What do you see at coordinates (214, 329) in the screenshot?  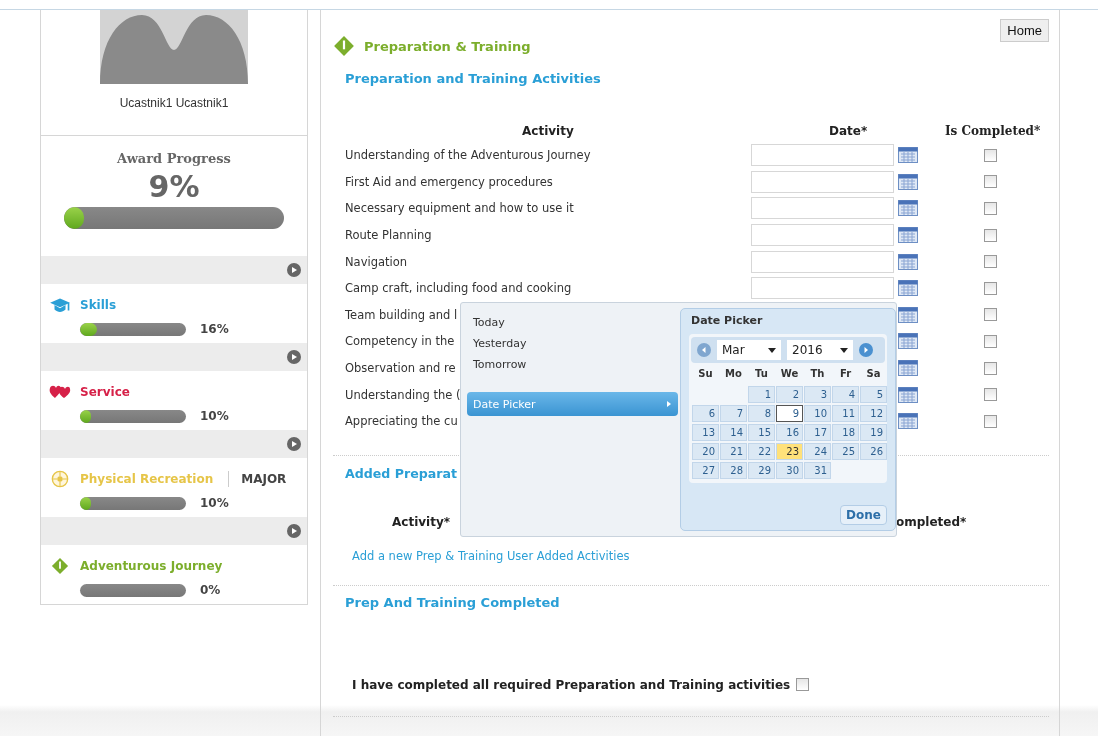 I see `category-percent: 16%` at bounding box center [214, 329].